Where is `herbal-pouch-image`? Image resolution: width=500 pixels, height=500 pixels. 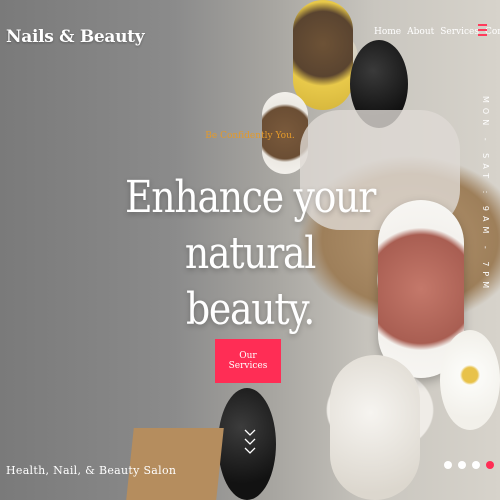
herbal-pouch-image is located at coordinates (375, 427).